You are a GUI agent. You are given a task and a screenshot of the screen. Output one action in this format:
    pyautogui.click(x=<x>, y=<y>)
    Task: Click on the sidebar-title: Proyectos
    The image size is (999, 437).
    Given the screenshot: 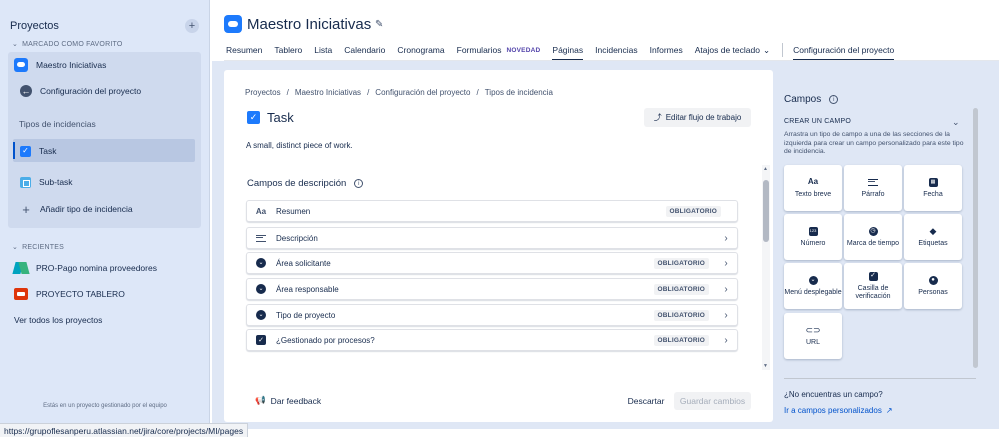 What is the action you would take?
    pyautogui.click(x=34, y=26)
    